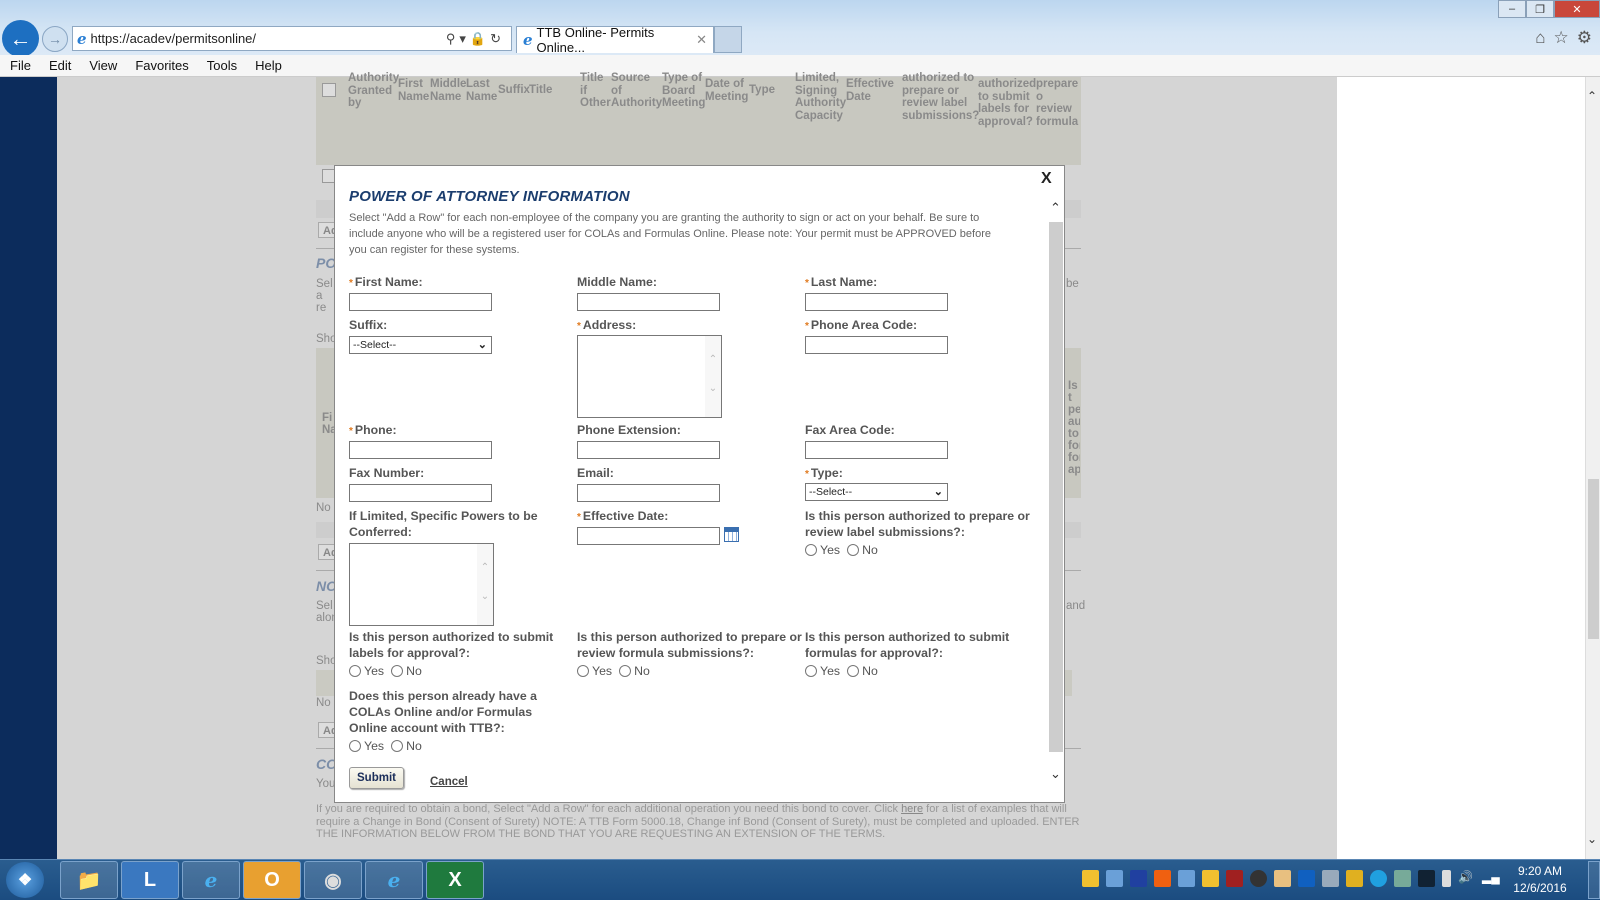 This screenshot has width=1600, height=900. Describe the element at coordinates (272, 880) in the screenshot. I see `outlook-icon: O` at that location.